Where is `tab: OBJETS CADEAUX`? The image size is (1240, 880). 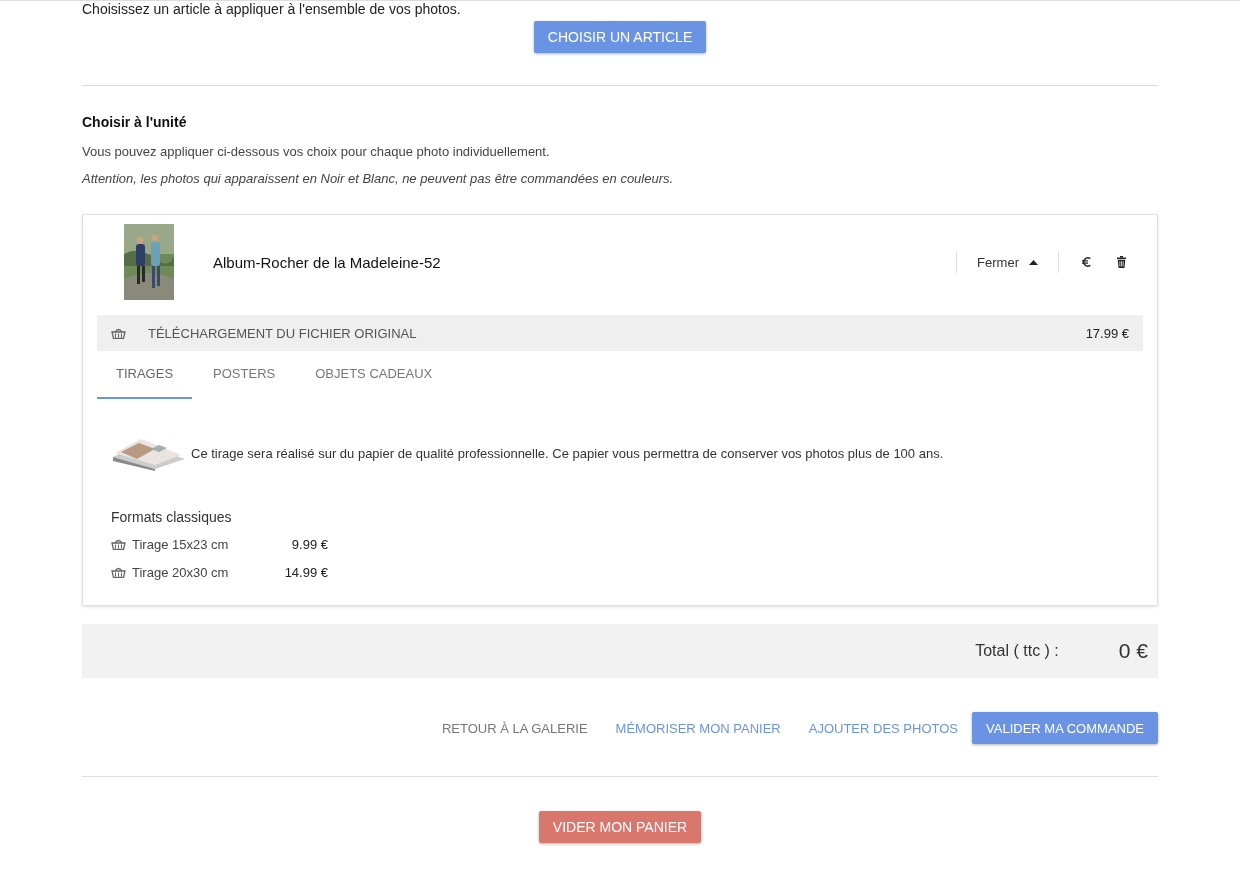 tab: OBJETS CADEAUX is located at coordinates (374, 376).